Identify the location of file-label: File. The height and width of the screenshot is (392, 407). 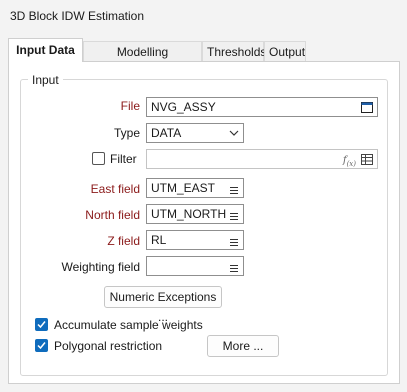
(130, 106).